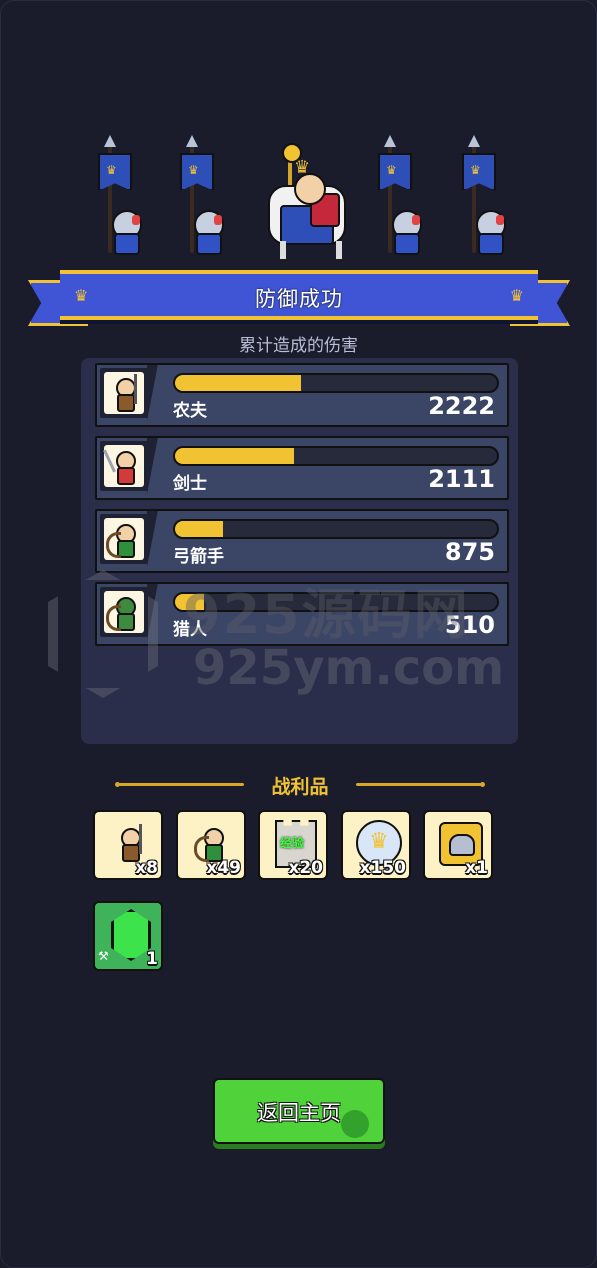 This screenshot has width=597, height=1268. What do you see at coordinates (469, 625) in the screenshot?
I see `damage-value: 510` at bounding box center [469, 625].